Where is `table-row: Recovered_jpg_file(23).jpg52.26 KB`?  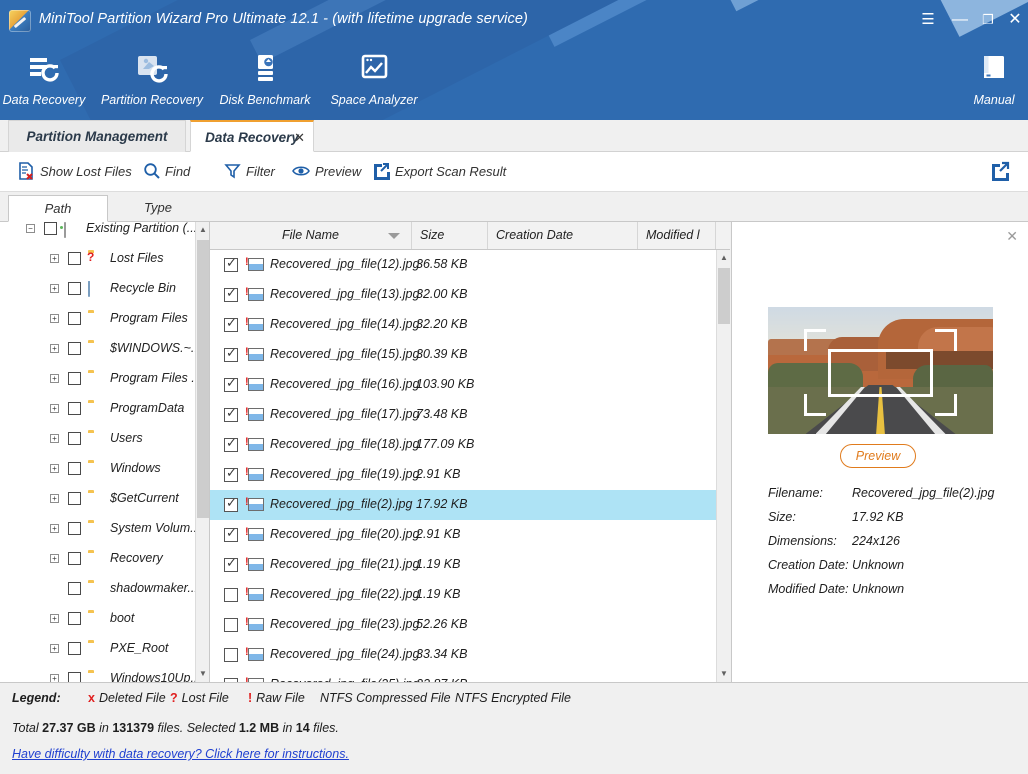
table-row: Recovered_jpg_file(23).jpg52.26 KB is located at coordinates (463, 625).